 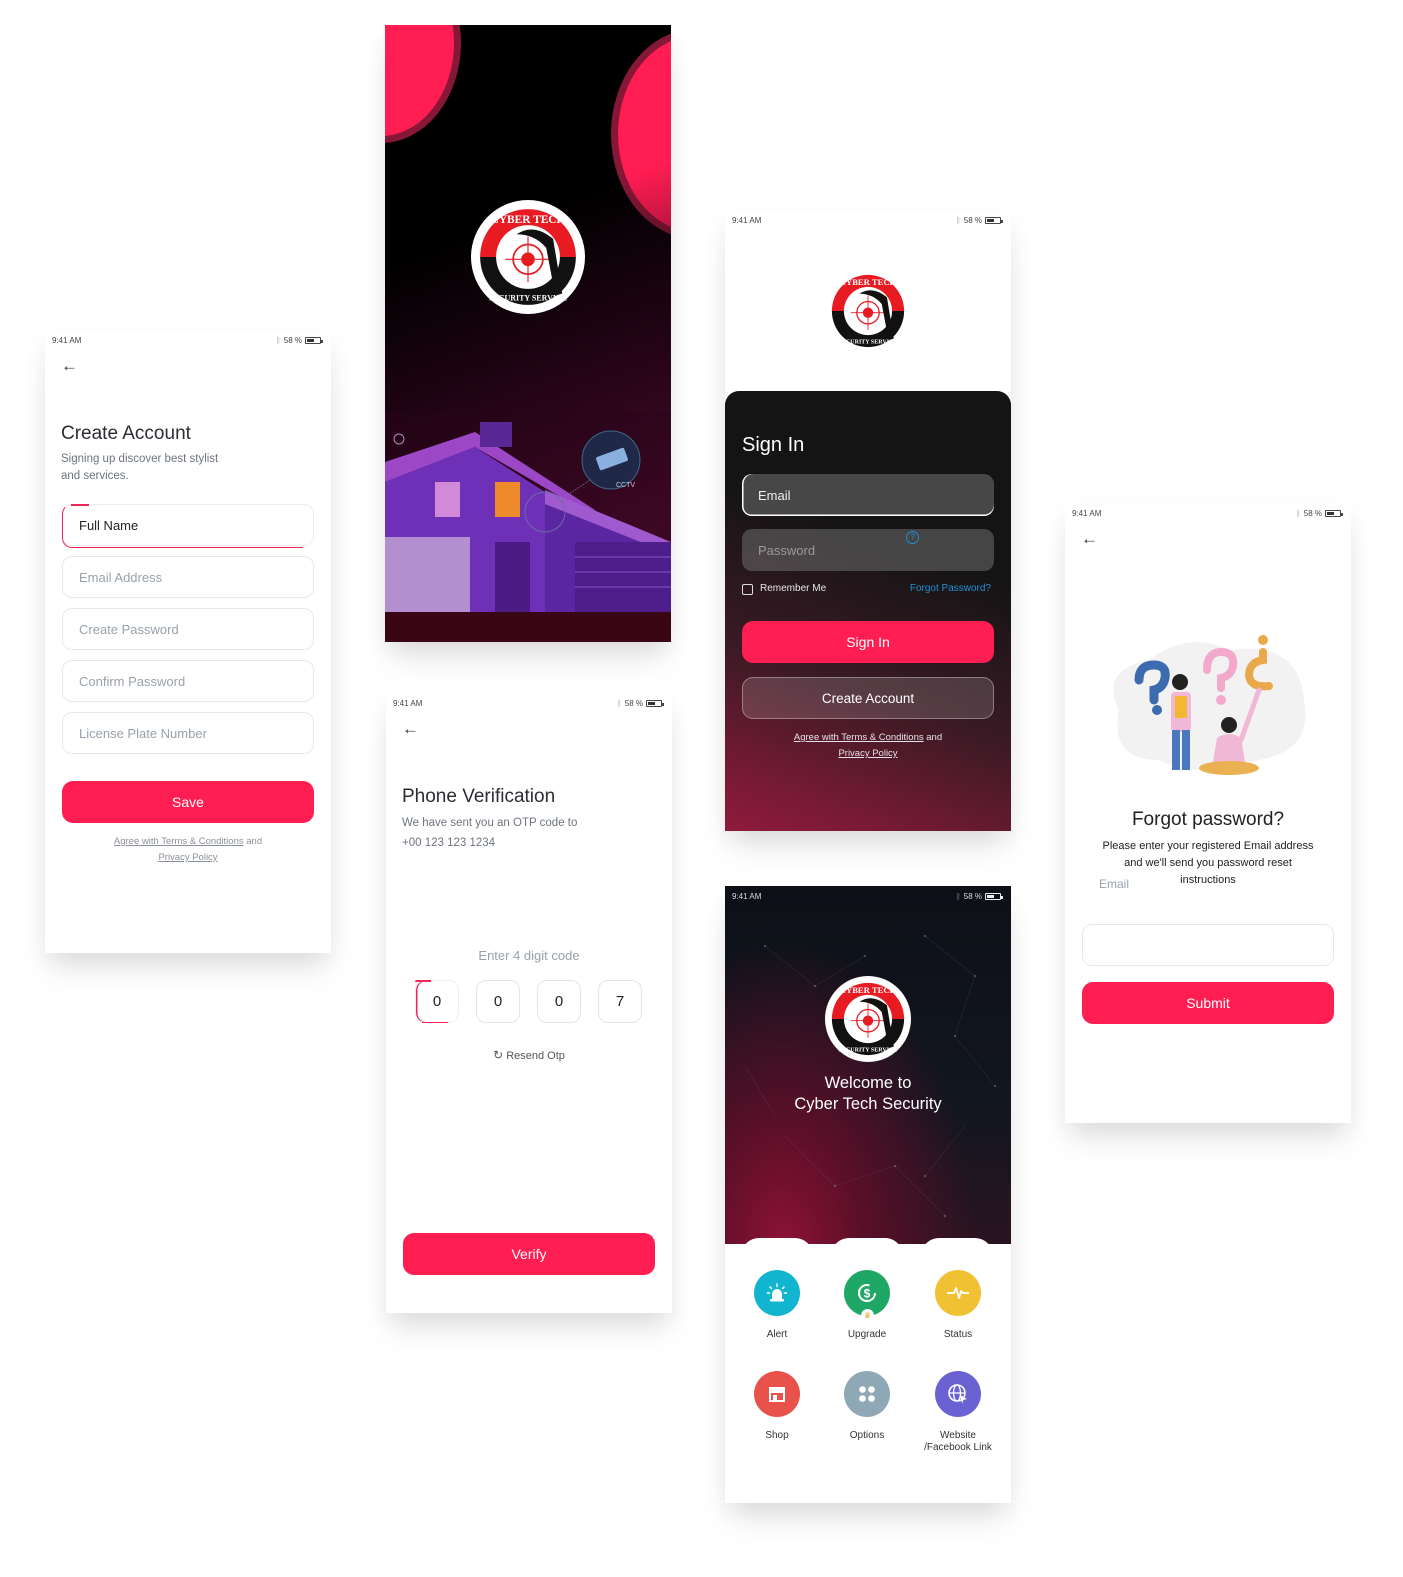 I want to click on cctv-label: CCTV, so click(x=626, y=485).